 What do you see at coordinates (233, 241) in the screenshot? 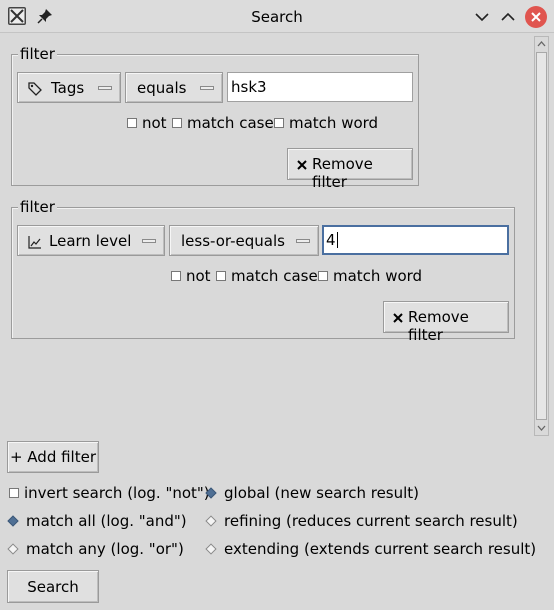
I see `filter-operator-label: less-or-equals` at bounding box center [233, 241].